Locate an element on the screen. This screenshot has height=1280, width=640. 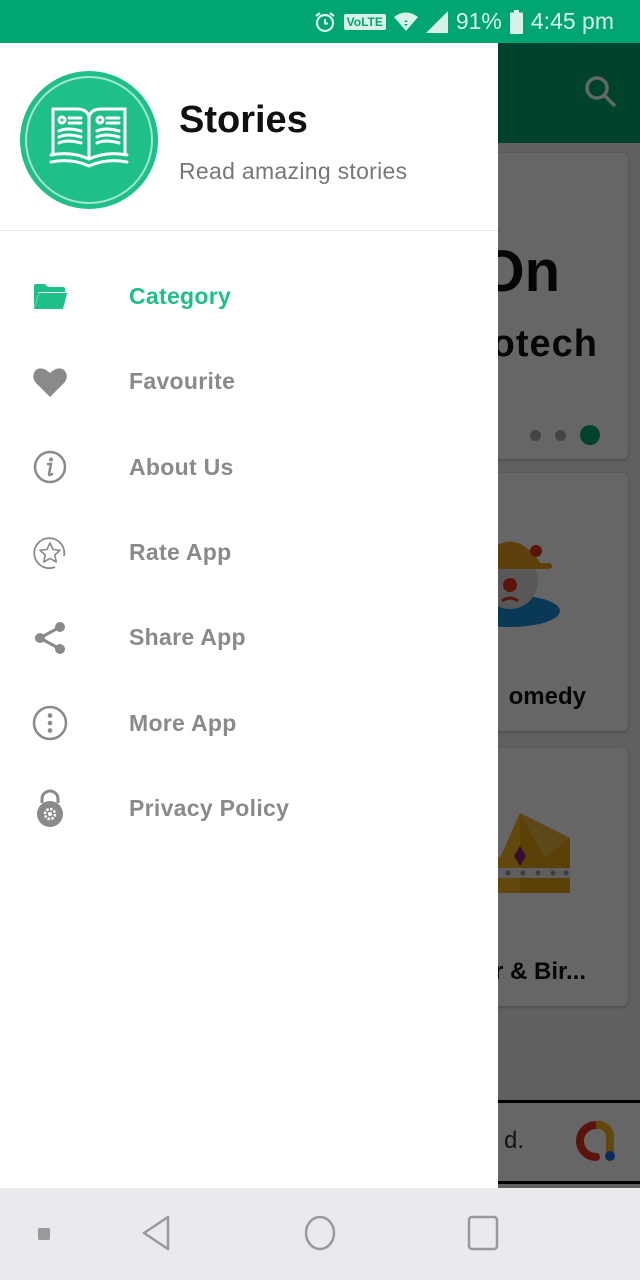
app-title: Stories is located at coordinates (243, 120).